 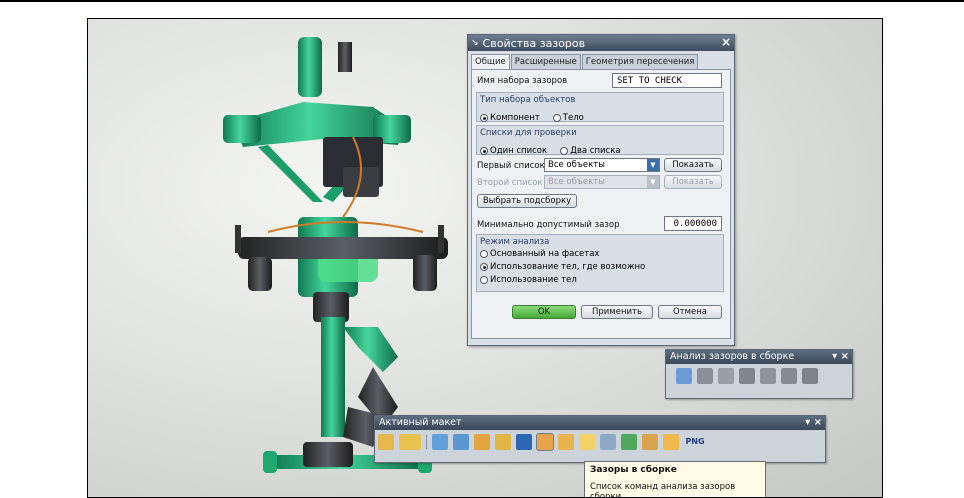 What do you see at coordinates (726, 376) in the screenshot?
I see `edit-set-icon` at bounding box center [726, 376].